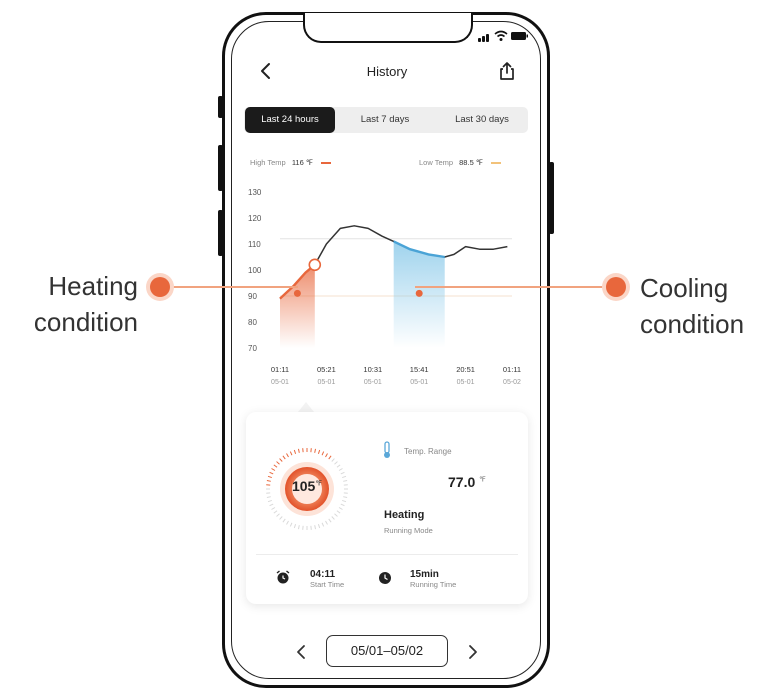 The width and height of the screenshot is (771, 693). What do you see at coordinates (467, 482) in the screenshot?
I see `temp-range-value: 77.0 ℉` at bounding box center [467, 482].